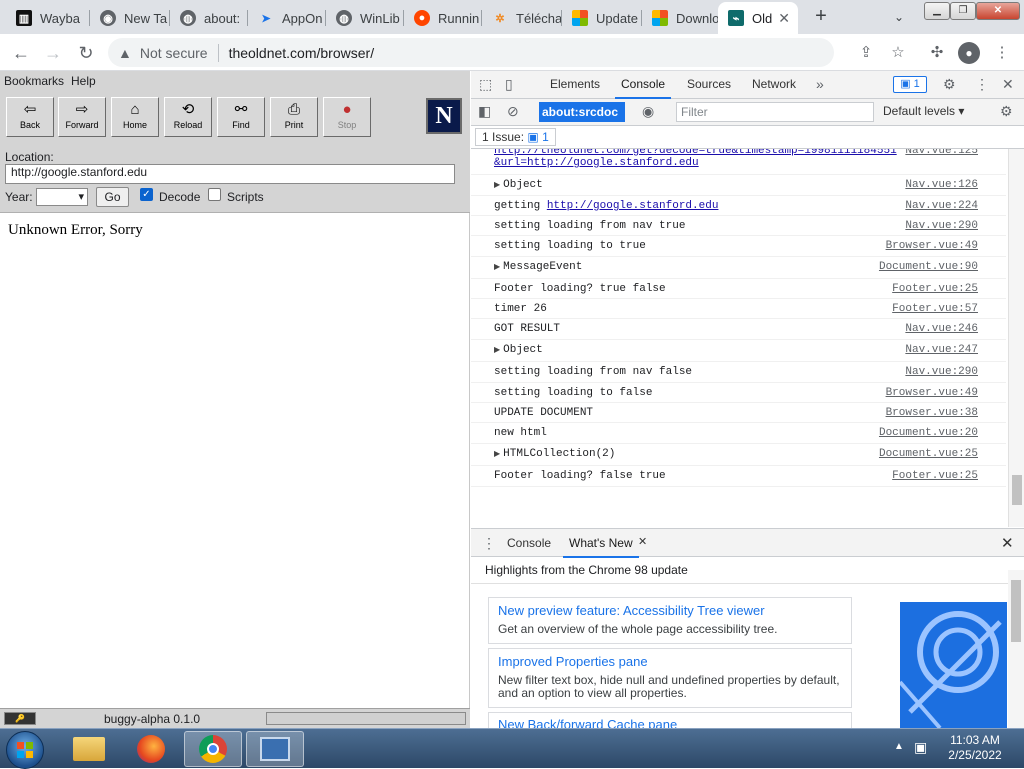  I want to click on clear-console-icon: ⊘, so click(513, 111).